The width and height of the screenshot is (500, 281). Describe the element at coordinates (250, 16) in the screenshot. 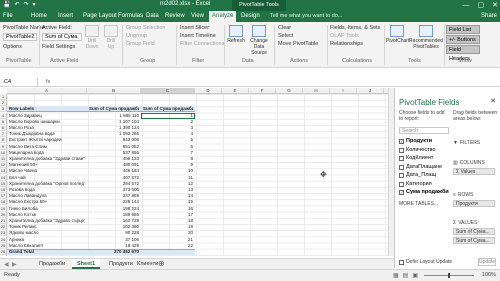

I see `tab-design: Design` at that location.